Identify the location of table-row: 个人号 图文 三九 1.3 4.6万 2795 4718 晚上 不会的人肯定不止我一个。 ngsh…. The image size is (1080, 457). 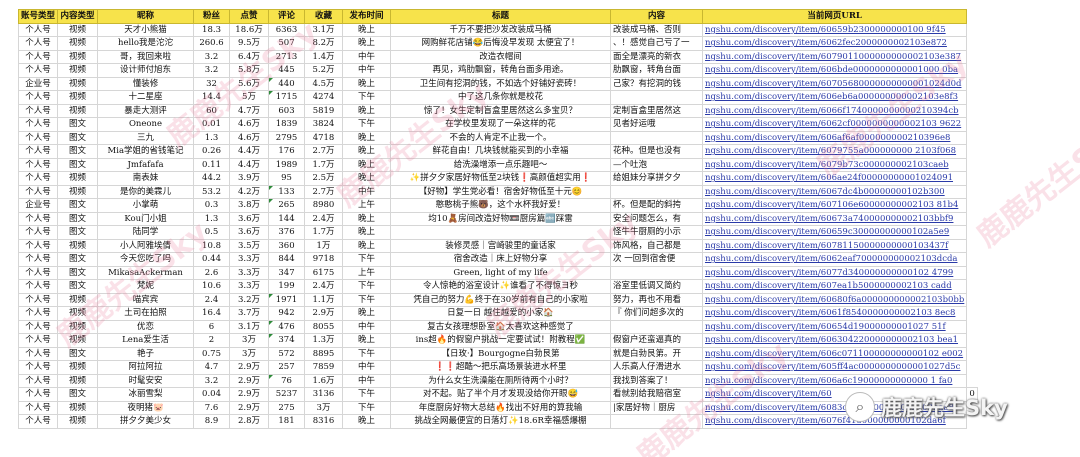
(497, 137).